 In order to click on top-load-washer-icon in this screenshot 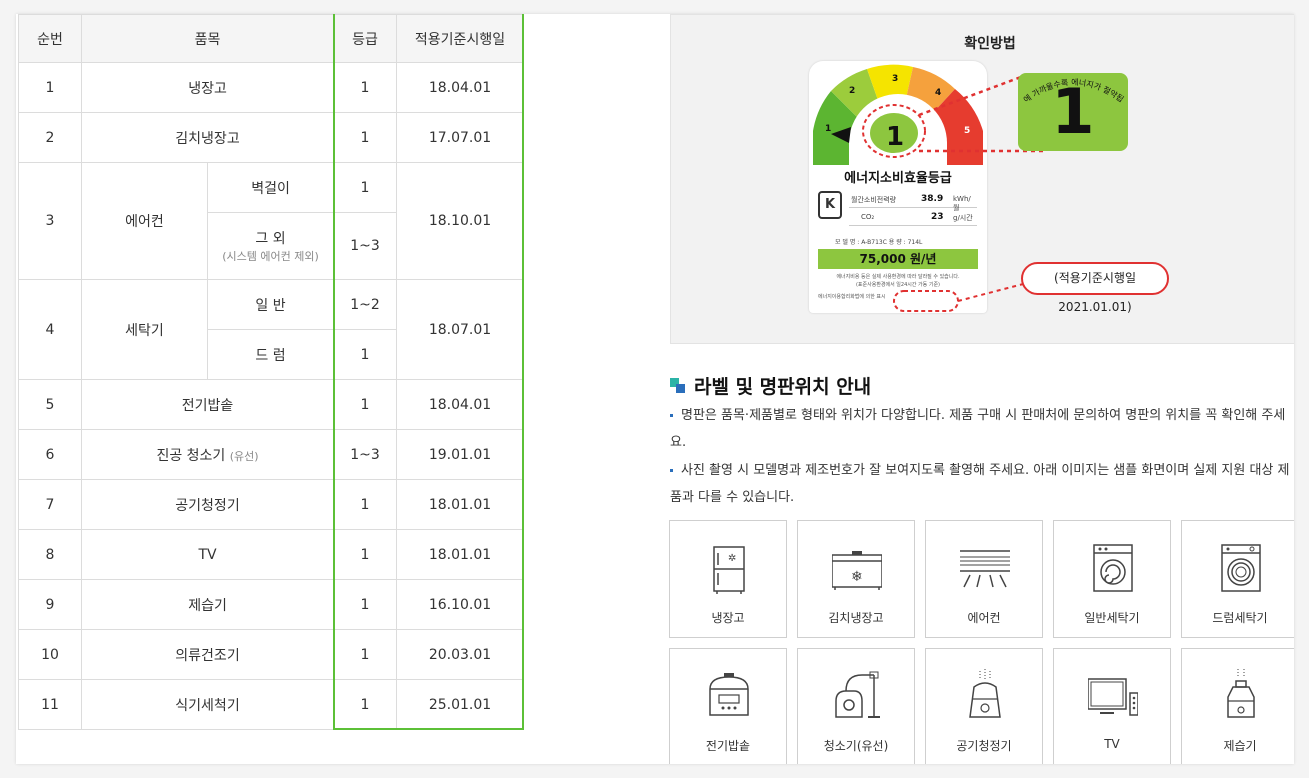, I will do `click(1113, 568)`.